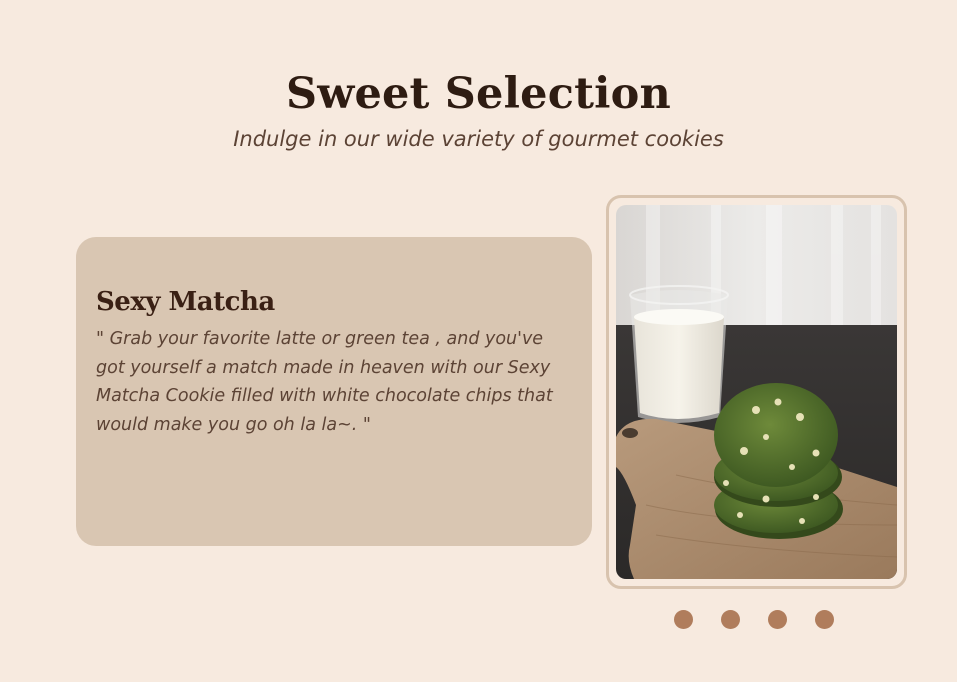 The width and height of the screenshot is (957, 682). I want to click on carousel-dots, so click(754, 619).